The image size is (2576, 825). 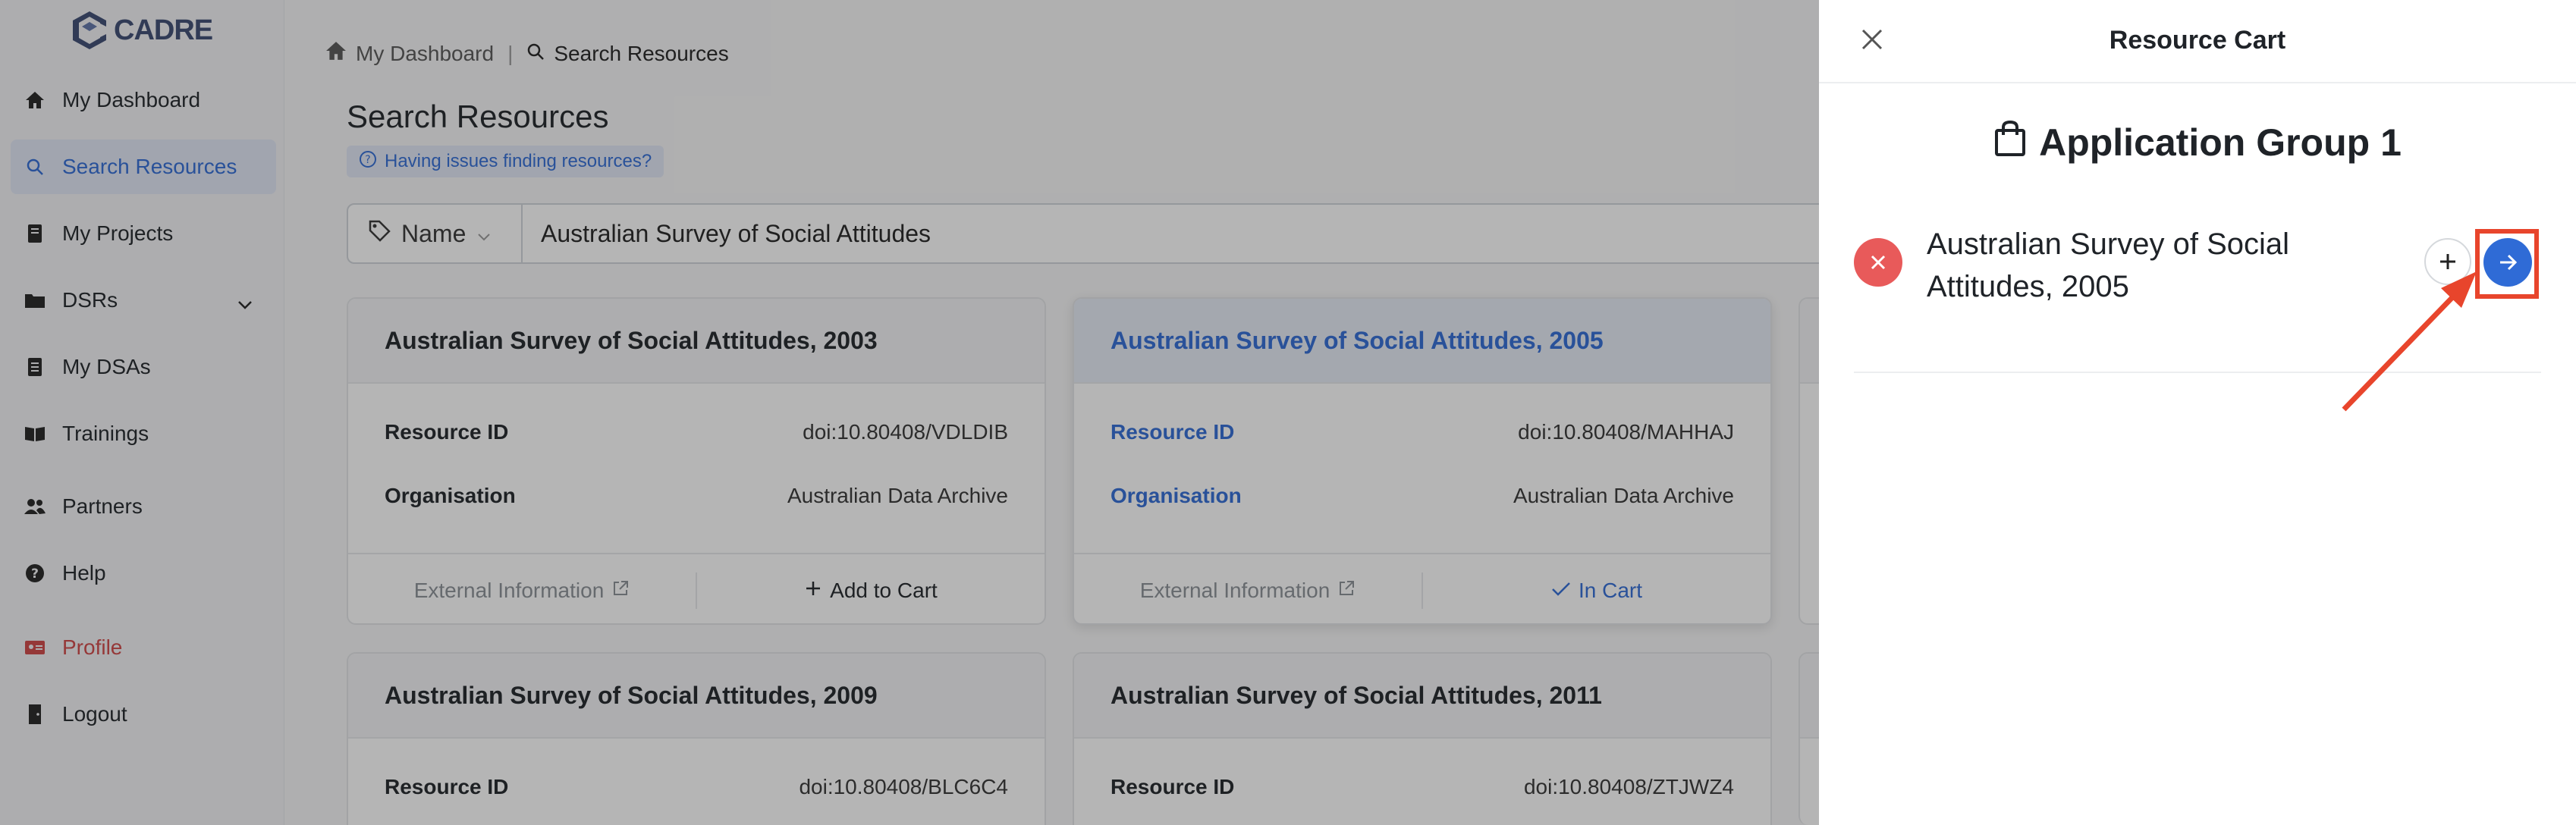 I want to click on application-group-title: Application Group 1, so click(x=2197, y=142).